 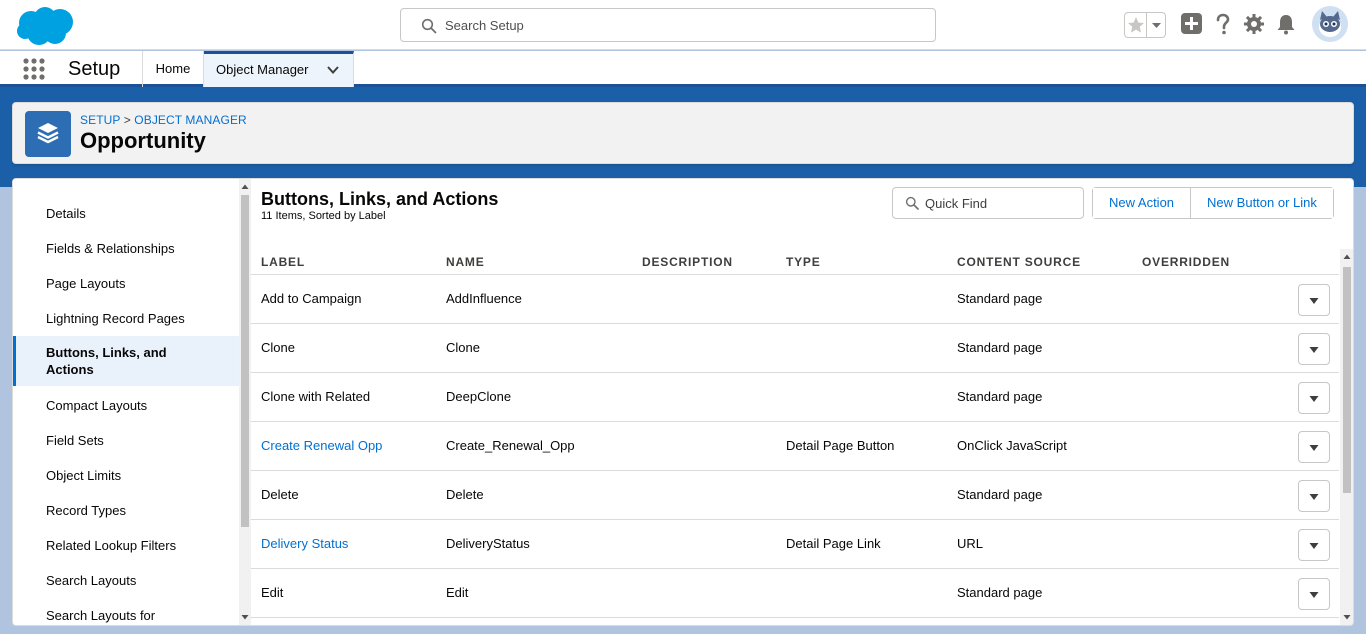 What do you see at coordinates (1142, 203) in the screenshot?
I see `new-action-button: New Action` at bounding box center [1142, 203].